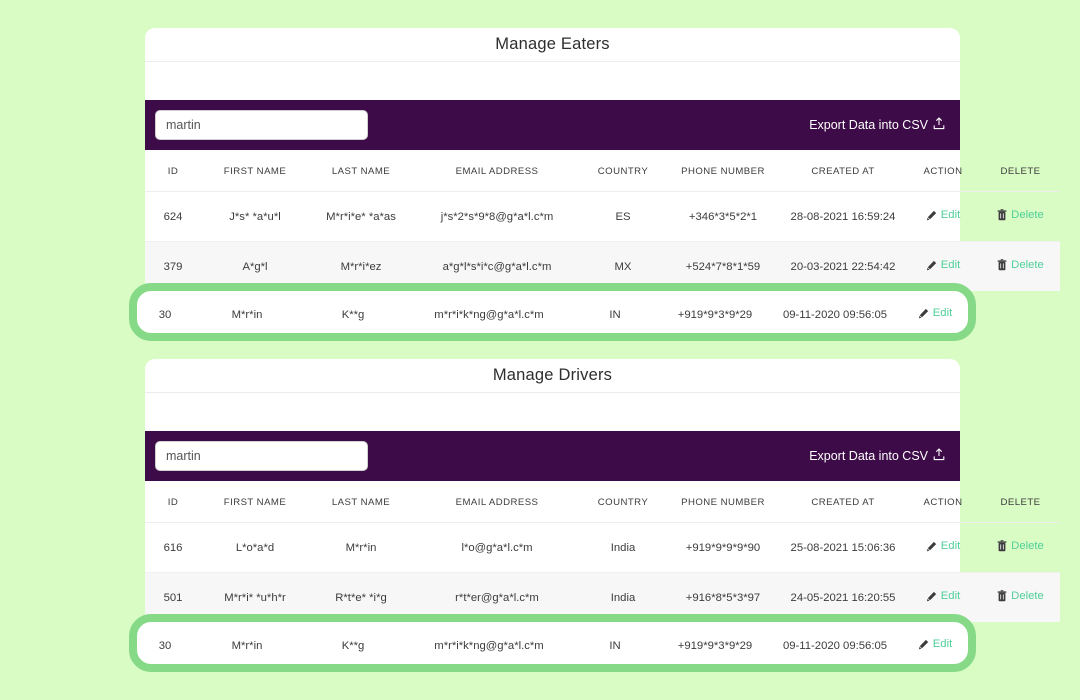  What do you see at coordinates (497, 216) in the screenshot?
I see `cell-email: j*s*2*s*9*8@g*a*l.c*m` at bounding box center [497, 216].